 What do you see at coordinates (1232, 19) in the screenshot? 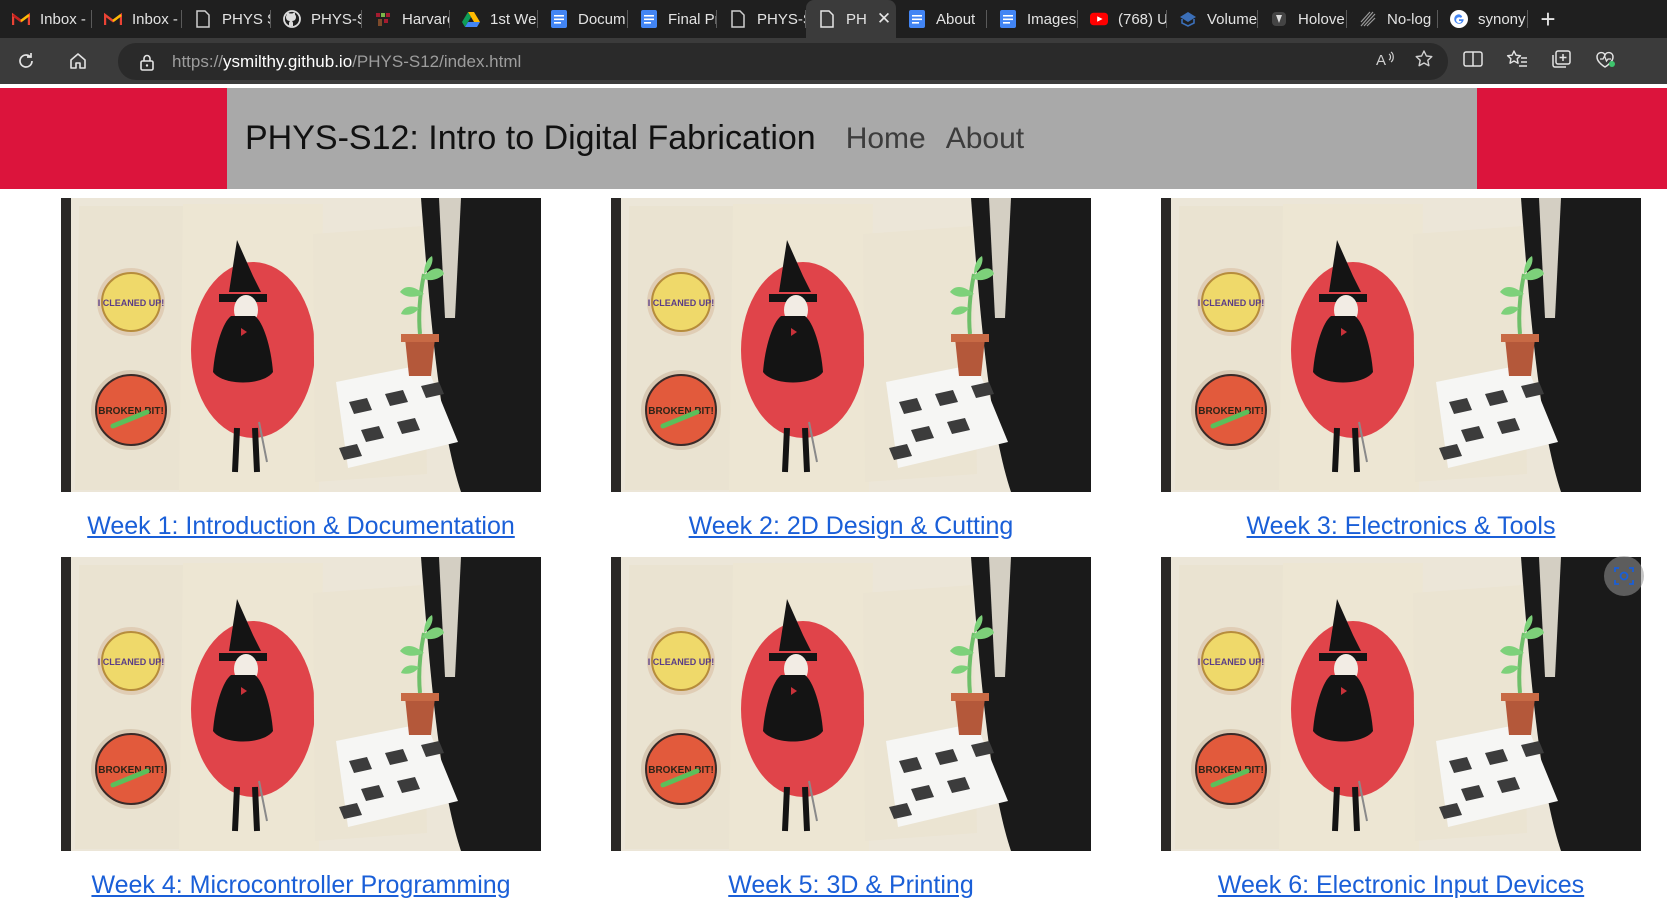
I see `tab-title: Volume` at bounding box center [1232, 19].